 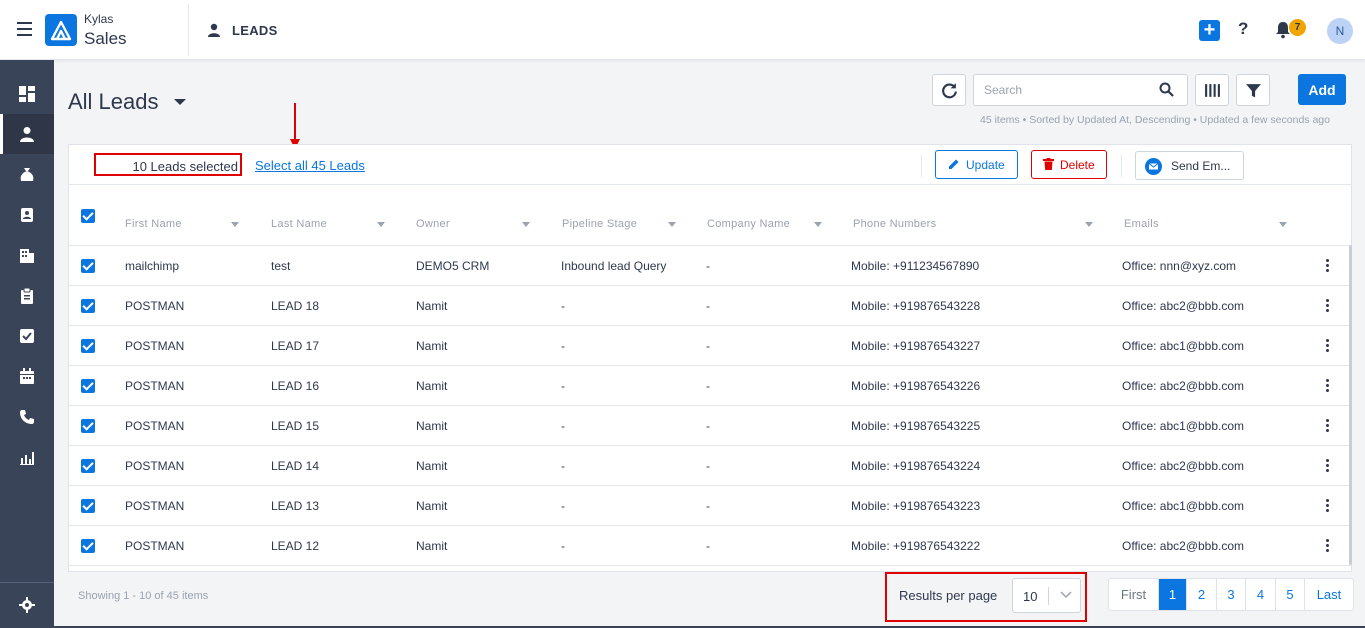 What do you see at coordinates (295, 306) in the screenshot?
I see `cell-last: LEAD 18` at bounding box center [295, 306].